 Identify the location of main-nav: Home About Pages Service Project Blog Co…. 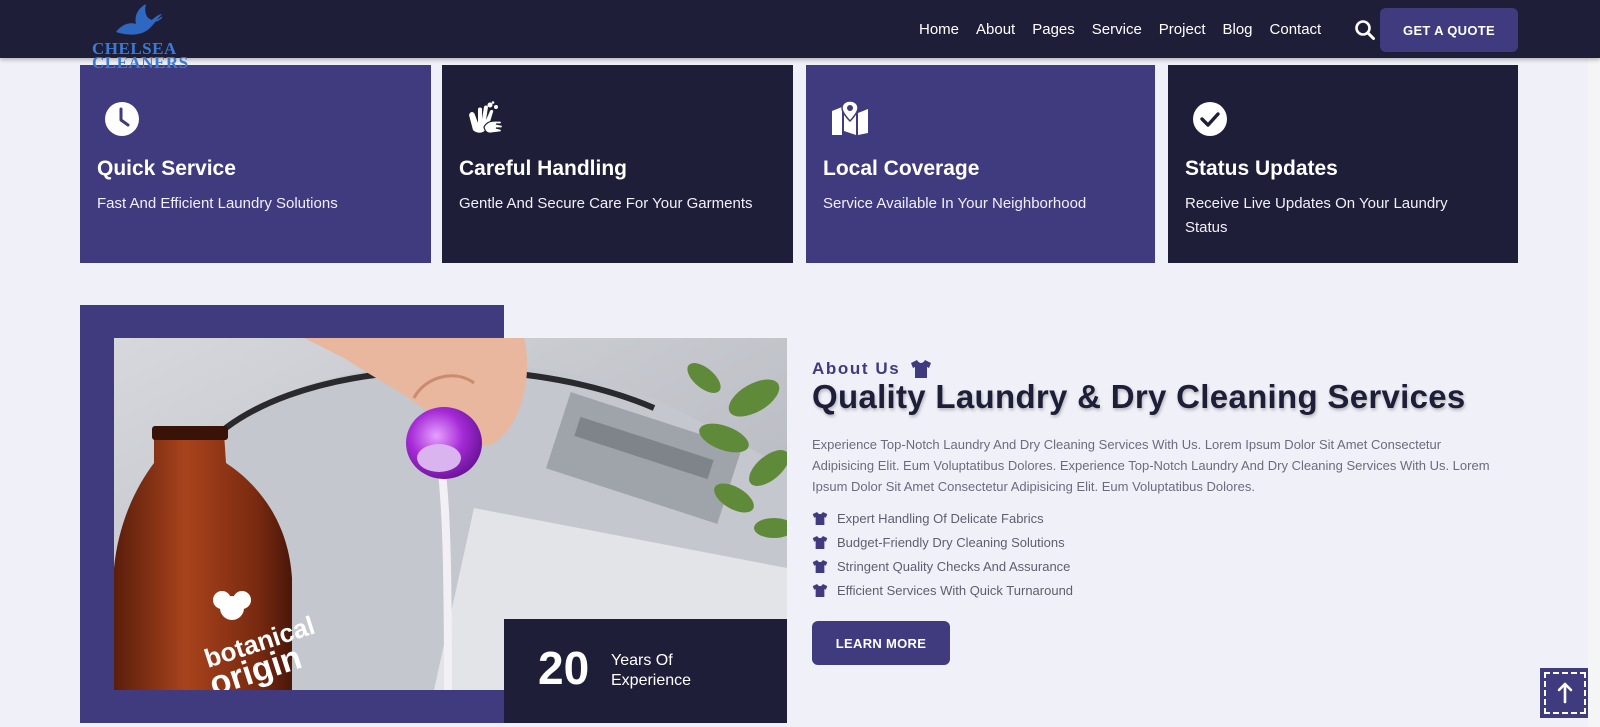
(1120, 29).